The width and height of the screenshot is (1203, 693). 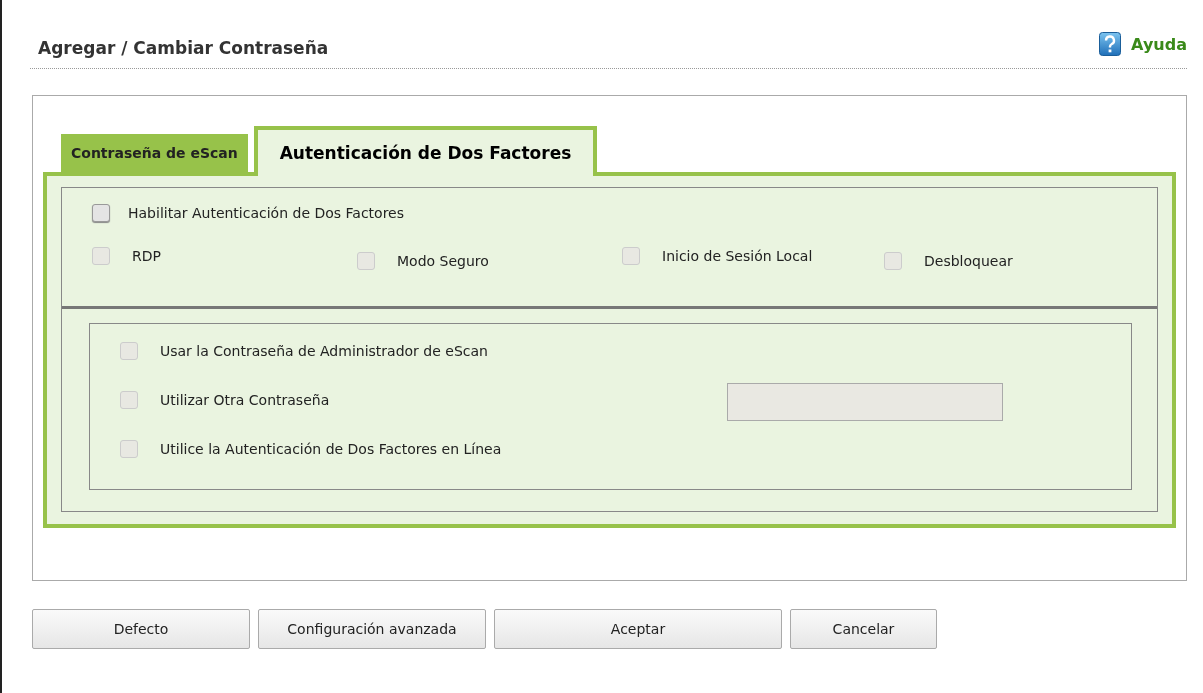 What do you see at coordinates (245, 400) in the screenshot?
I see `checkbox-label: Utilizar Otra Contraseña` at bounding box center [245, 400].